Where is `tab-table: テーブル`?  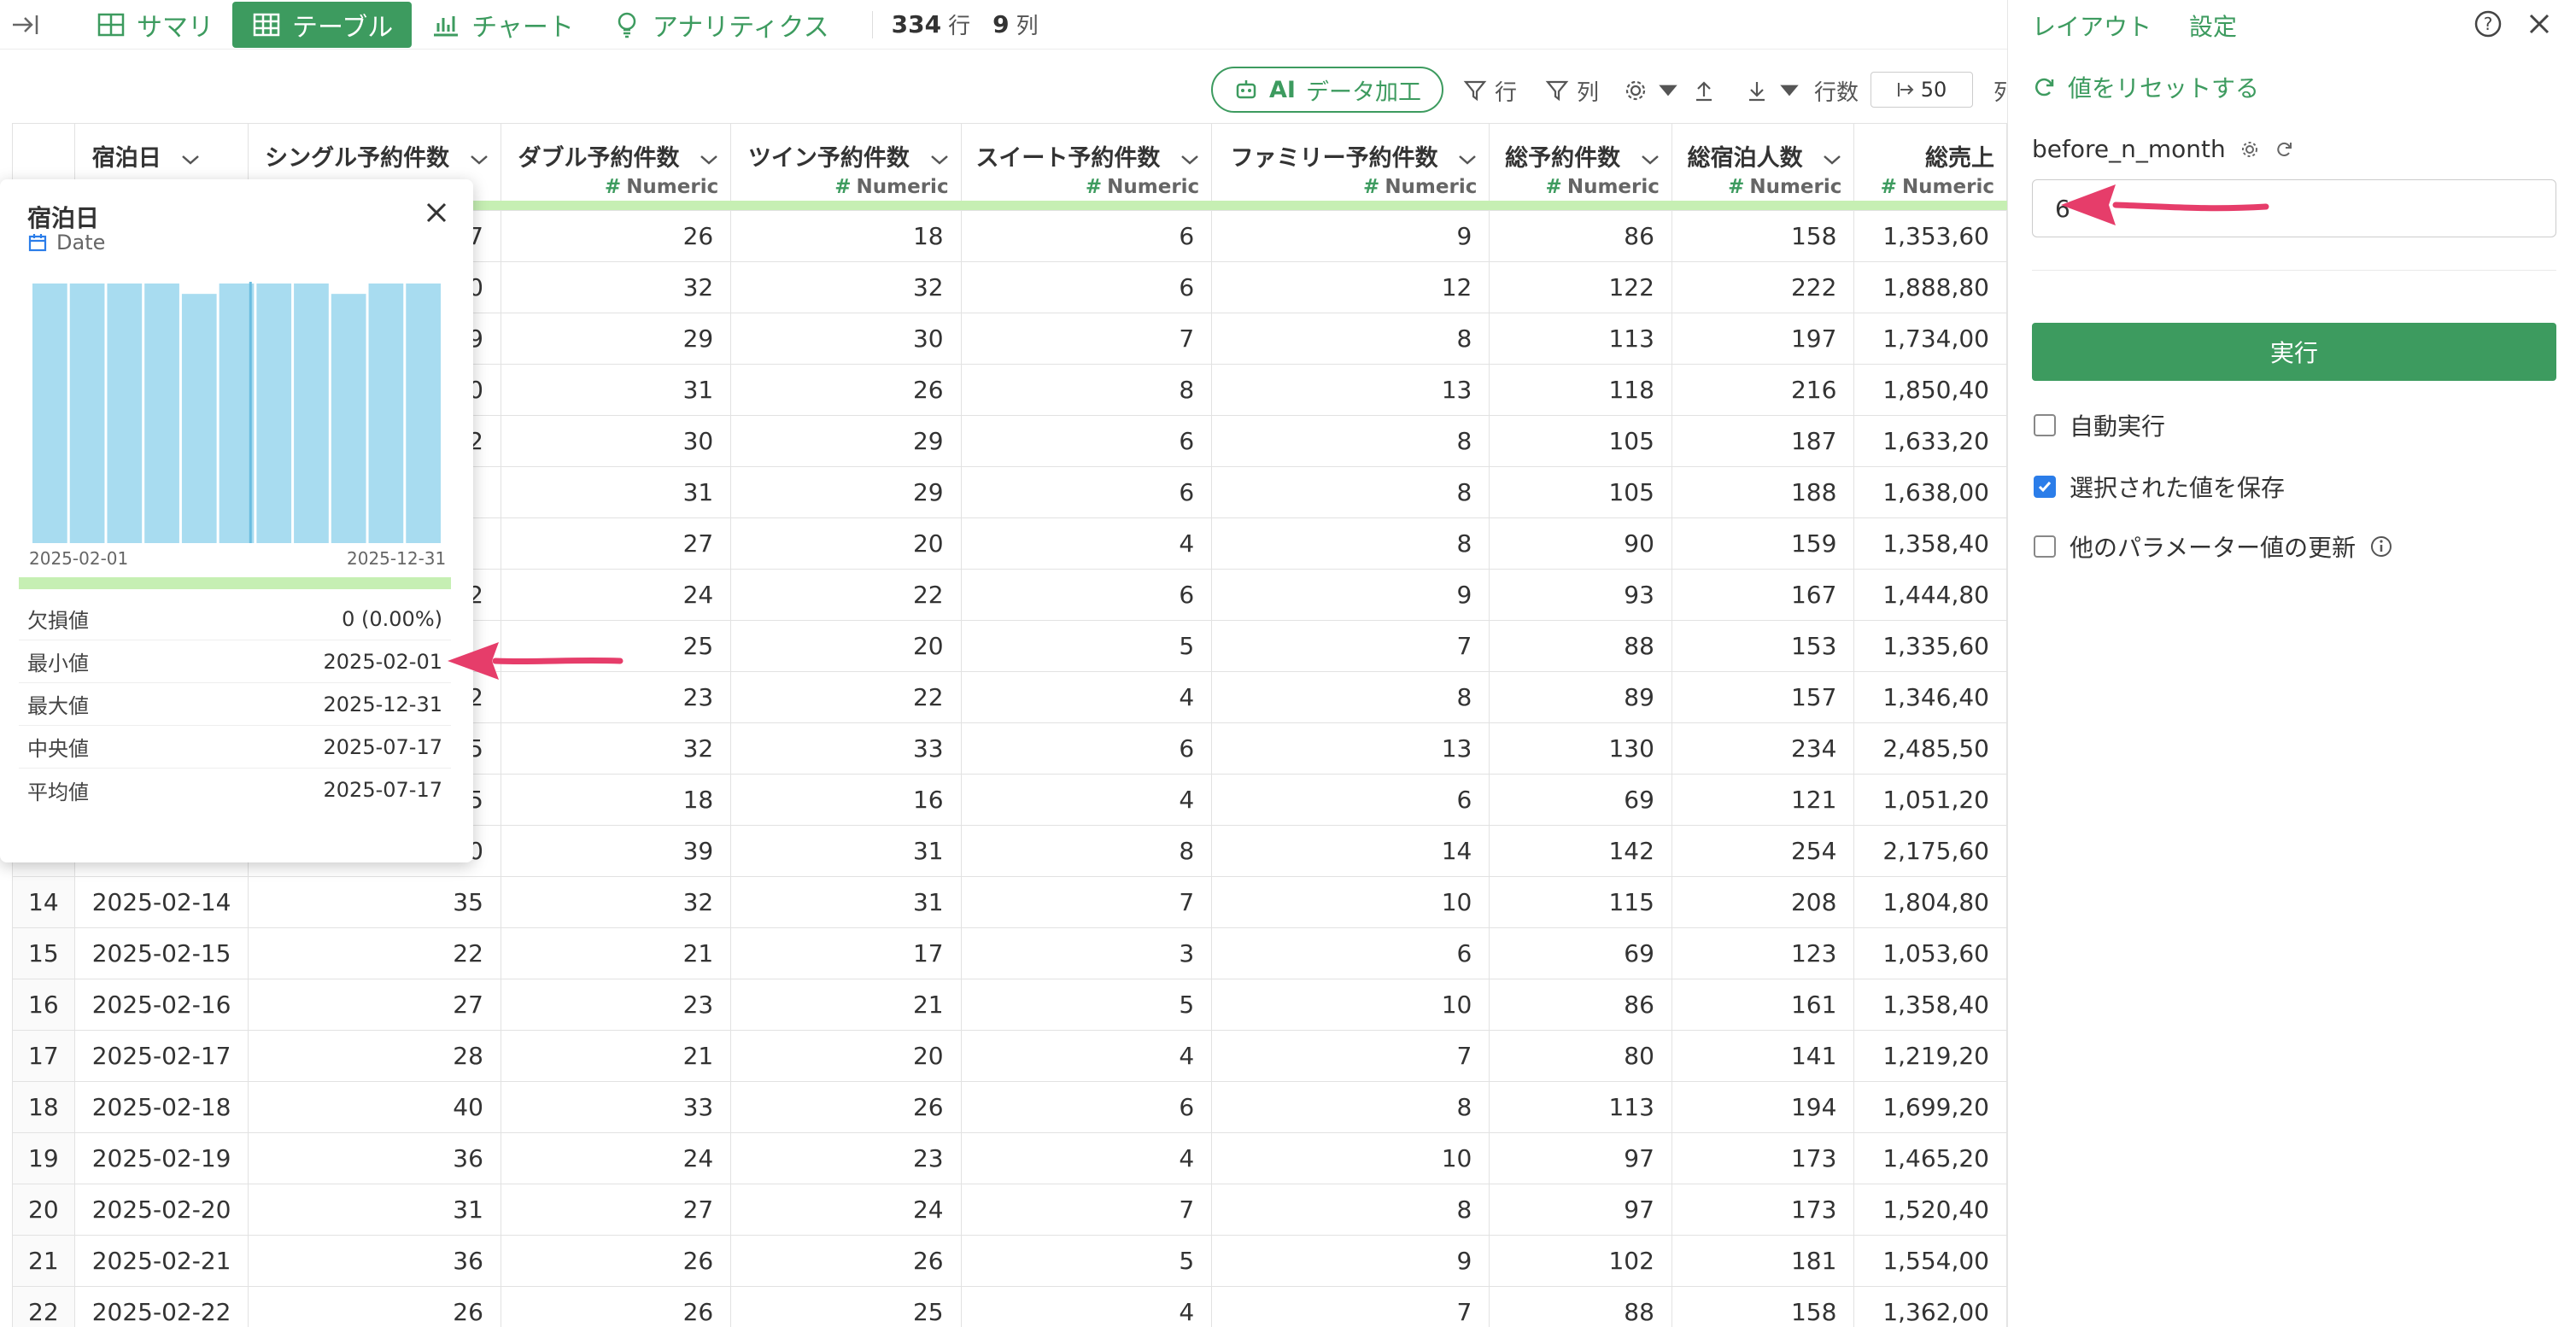 tab-table: テーブル is located at coordinates (322, 24).